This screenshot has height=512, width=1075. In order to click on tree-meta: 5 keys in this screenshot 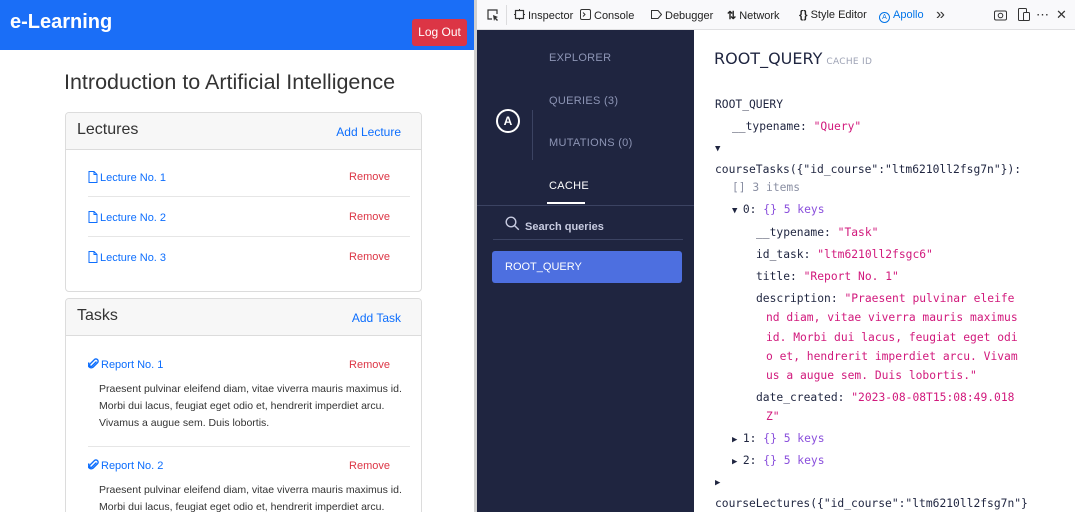, I will do `click(804, 438)`.